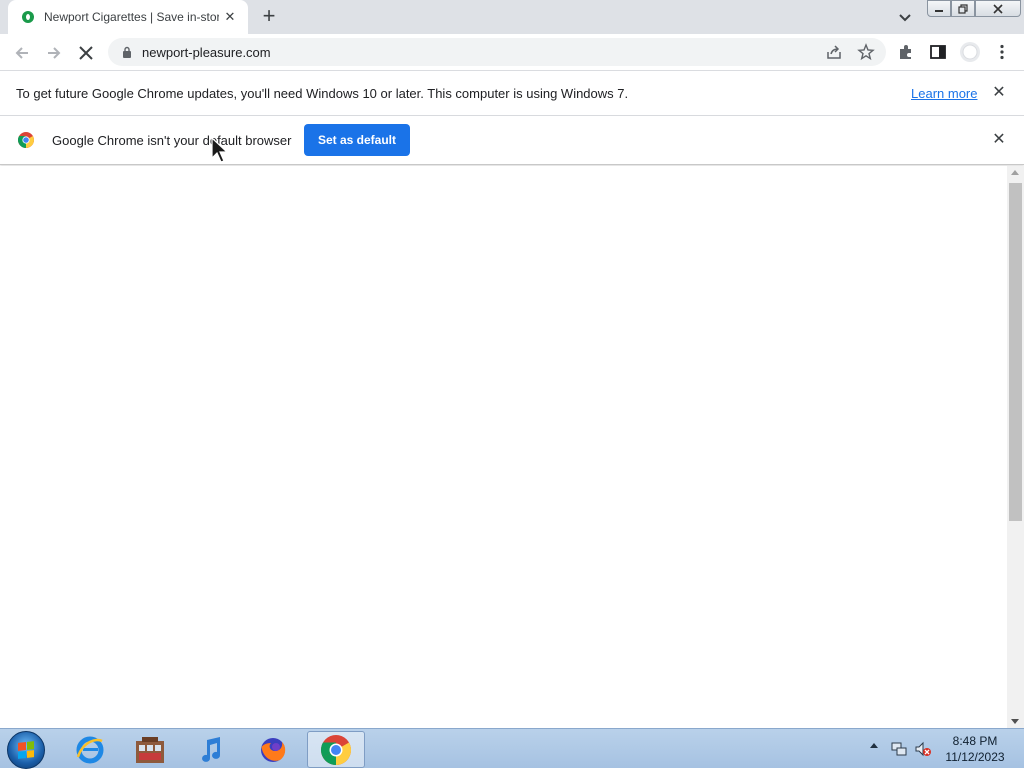  What do you see at coordinates (1015, 172) in the screenshot?
I see `scroll-up-arrow-icon` at bounding box center [1015, 172].